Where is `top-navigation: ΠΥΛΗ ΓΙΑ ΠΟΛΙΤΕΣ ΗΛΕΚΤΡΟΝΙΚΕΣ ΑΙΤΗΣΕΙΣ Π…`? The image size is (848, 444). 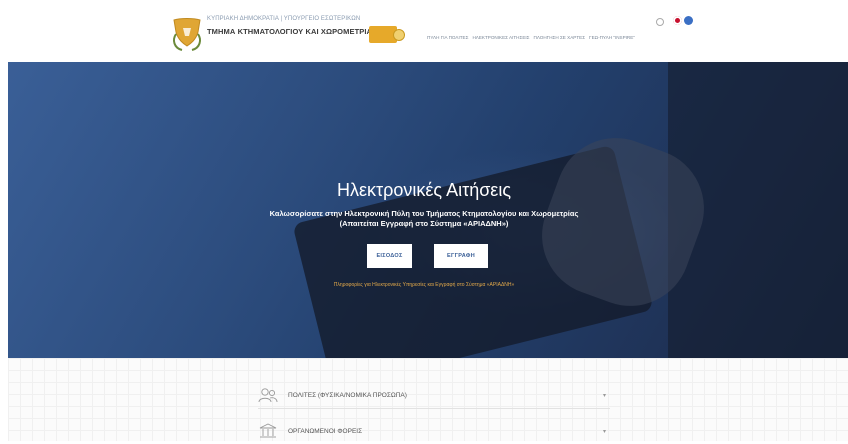 top-navigation: ΠΥΛΗ ΓΙΑ ΠΟΛΙΤΕΣ ΗΛΕΚΤΡΟΝΙΚΕΣ ΑΙΤΗΣΕΙΣ Π… is located at coordinates (531, 37).